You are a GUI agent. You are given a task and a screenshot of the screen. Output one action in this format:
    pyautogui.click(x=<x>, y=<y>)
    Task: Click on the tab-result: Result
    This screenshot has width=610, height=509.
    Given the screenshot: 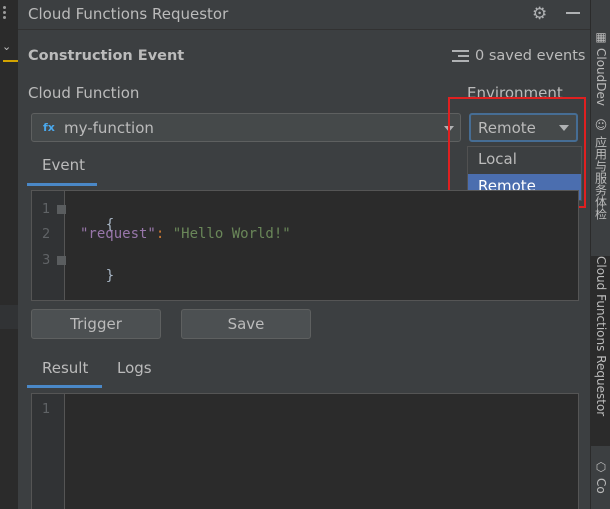 What is the action you would take?
    pyautogui.click(x=65, y=368)
    